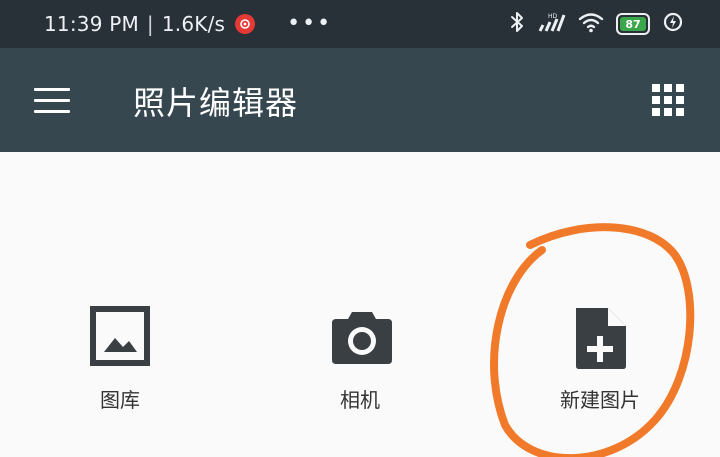 The height and width of the screenshot is (457, 720). What do you see at coordinates (360, 400) in the screenshot?
I see `camera-label: 相机` at bounding box center [360, 400].